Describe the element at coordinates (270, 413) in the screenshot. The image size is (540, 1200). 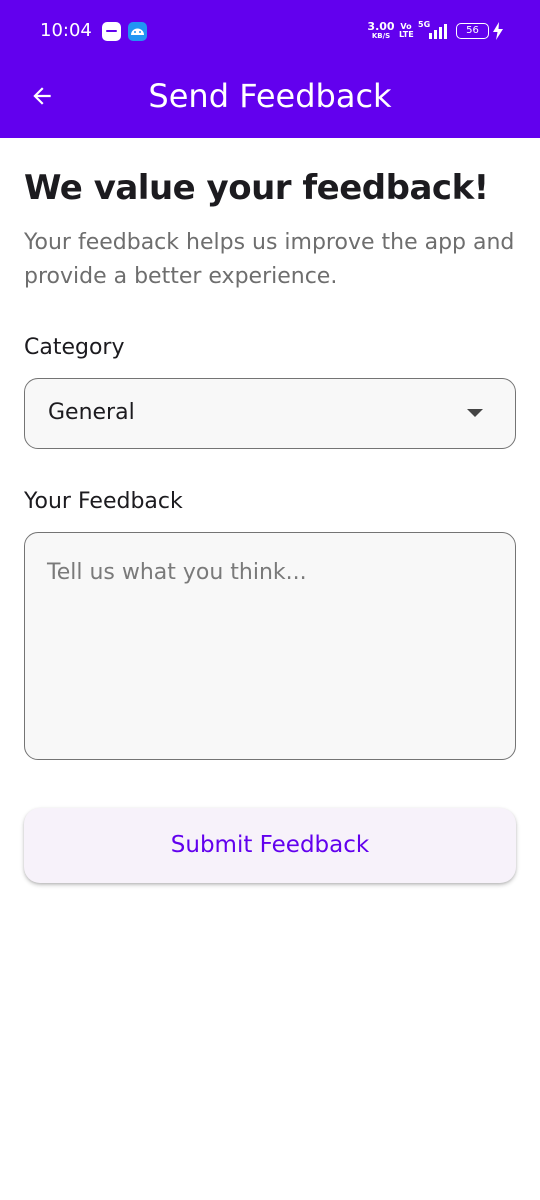
I see `category-select: General` at that location.